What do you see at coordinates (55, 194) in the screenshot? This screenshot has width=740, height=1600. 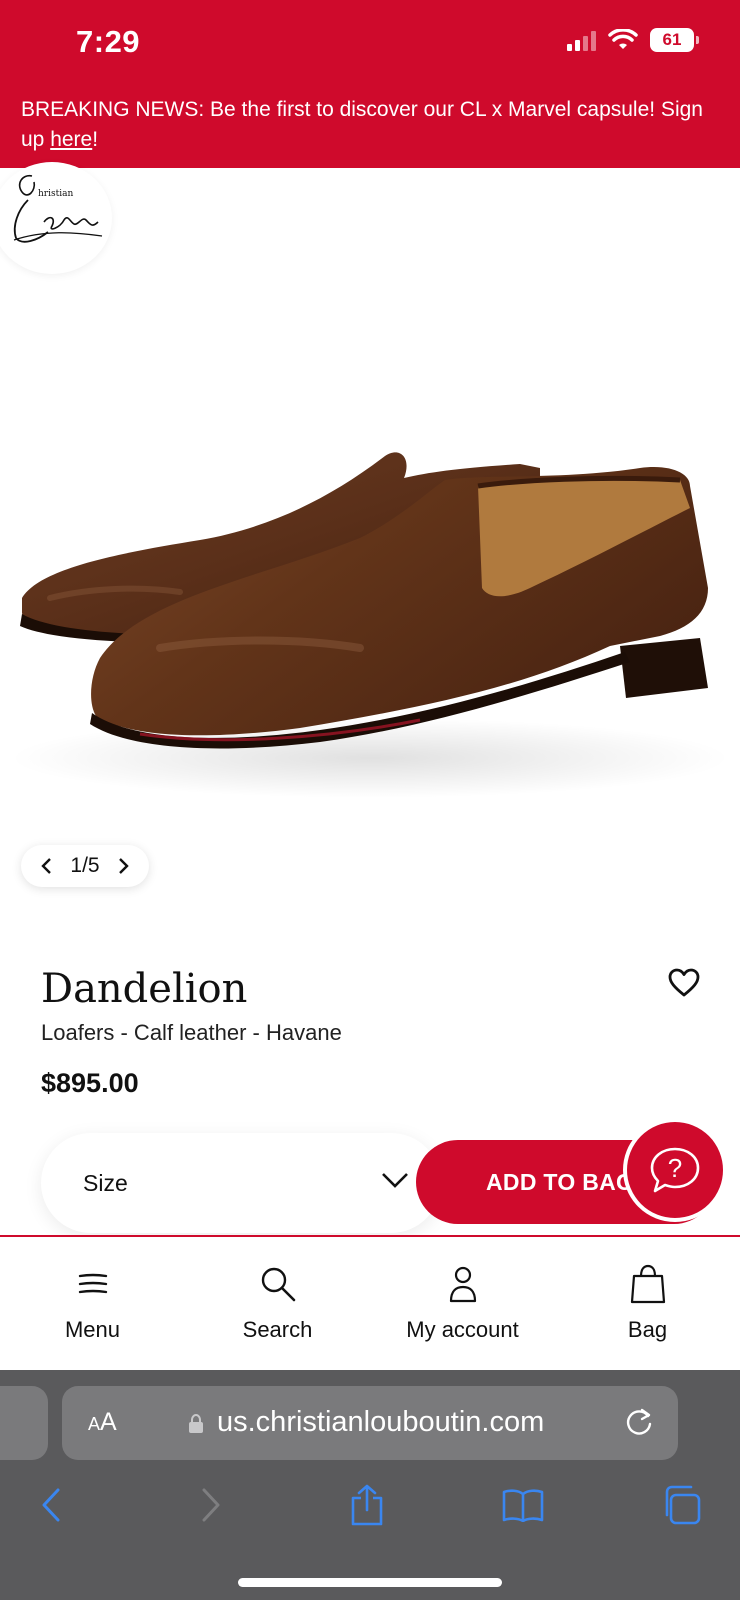 I see `svg-text: hristian` at bounding box center [55, 194].